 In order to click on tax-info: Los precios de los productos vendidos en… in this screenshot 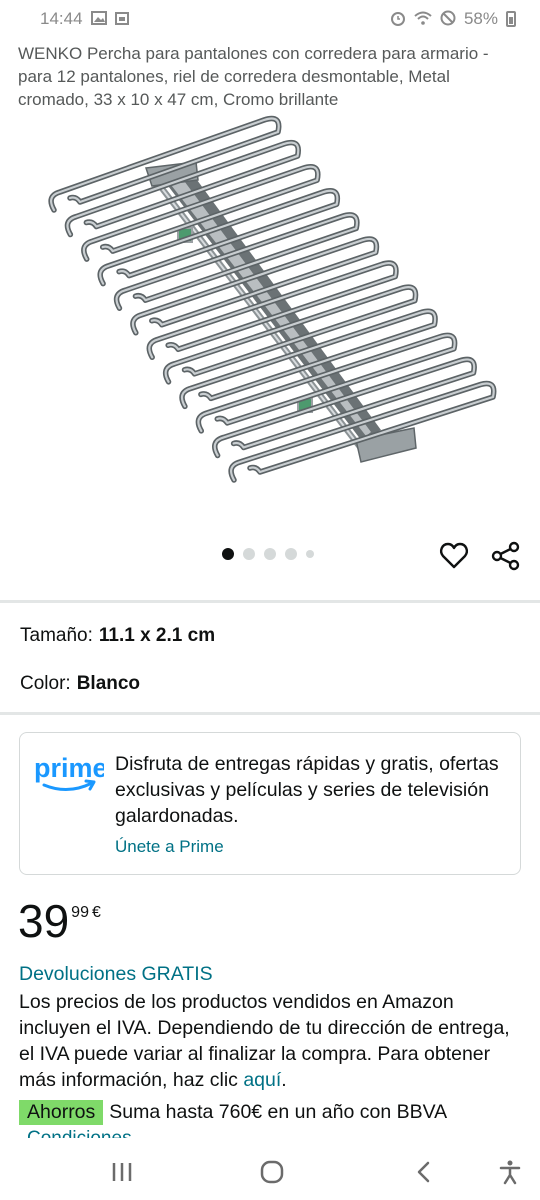, I will do `click(269, 1041)`.